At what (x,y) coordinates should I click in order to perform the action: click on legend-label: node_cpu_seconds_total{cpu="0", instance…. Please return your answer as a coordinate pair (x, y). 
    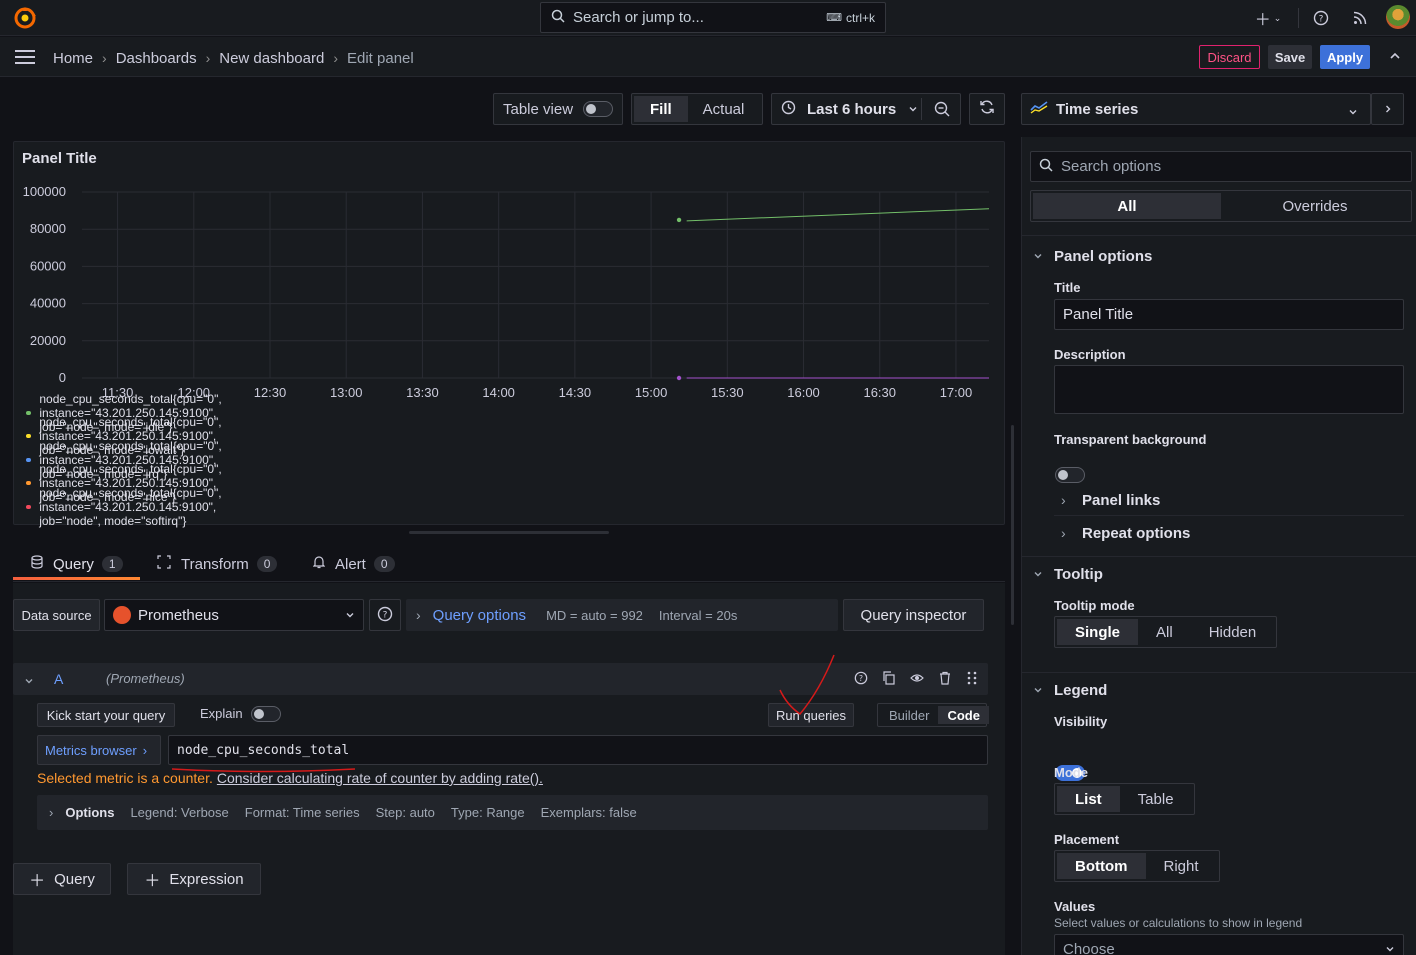
    Looking at the image, I should click on (130, 506).